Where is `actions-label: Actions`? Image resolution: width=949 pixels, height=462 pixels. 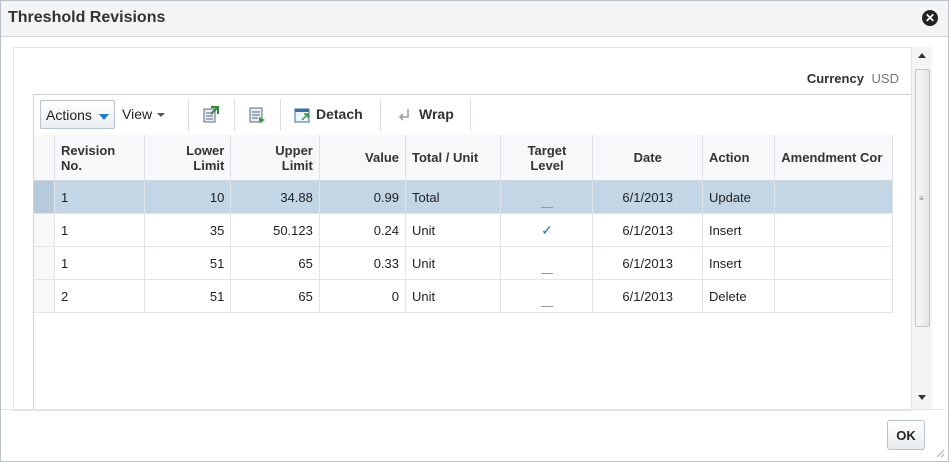 actions-label: Actions is located at coordinates (69, 115).